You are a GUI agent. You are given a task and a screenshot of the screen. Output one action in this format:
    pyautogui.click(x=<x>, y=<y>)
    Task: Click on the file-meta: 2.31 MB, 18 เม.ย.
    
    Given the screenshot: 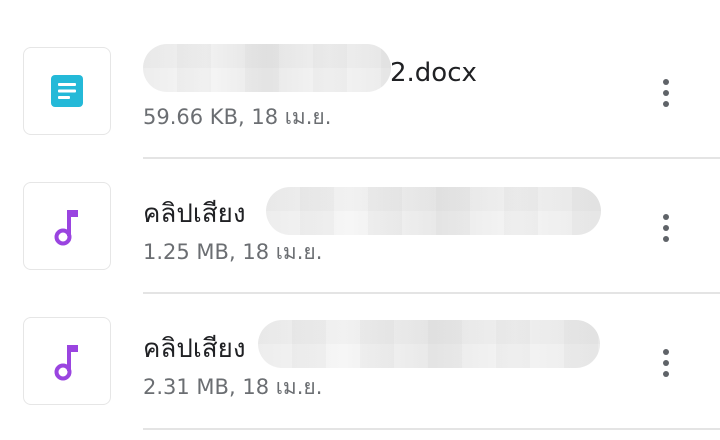 What is the action you would take?
    pyautogui.click(x=232, y=387)
    